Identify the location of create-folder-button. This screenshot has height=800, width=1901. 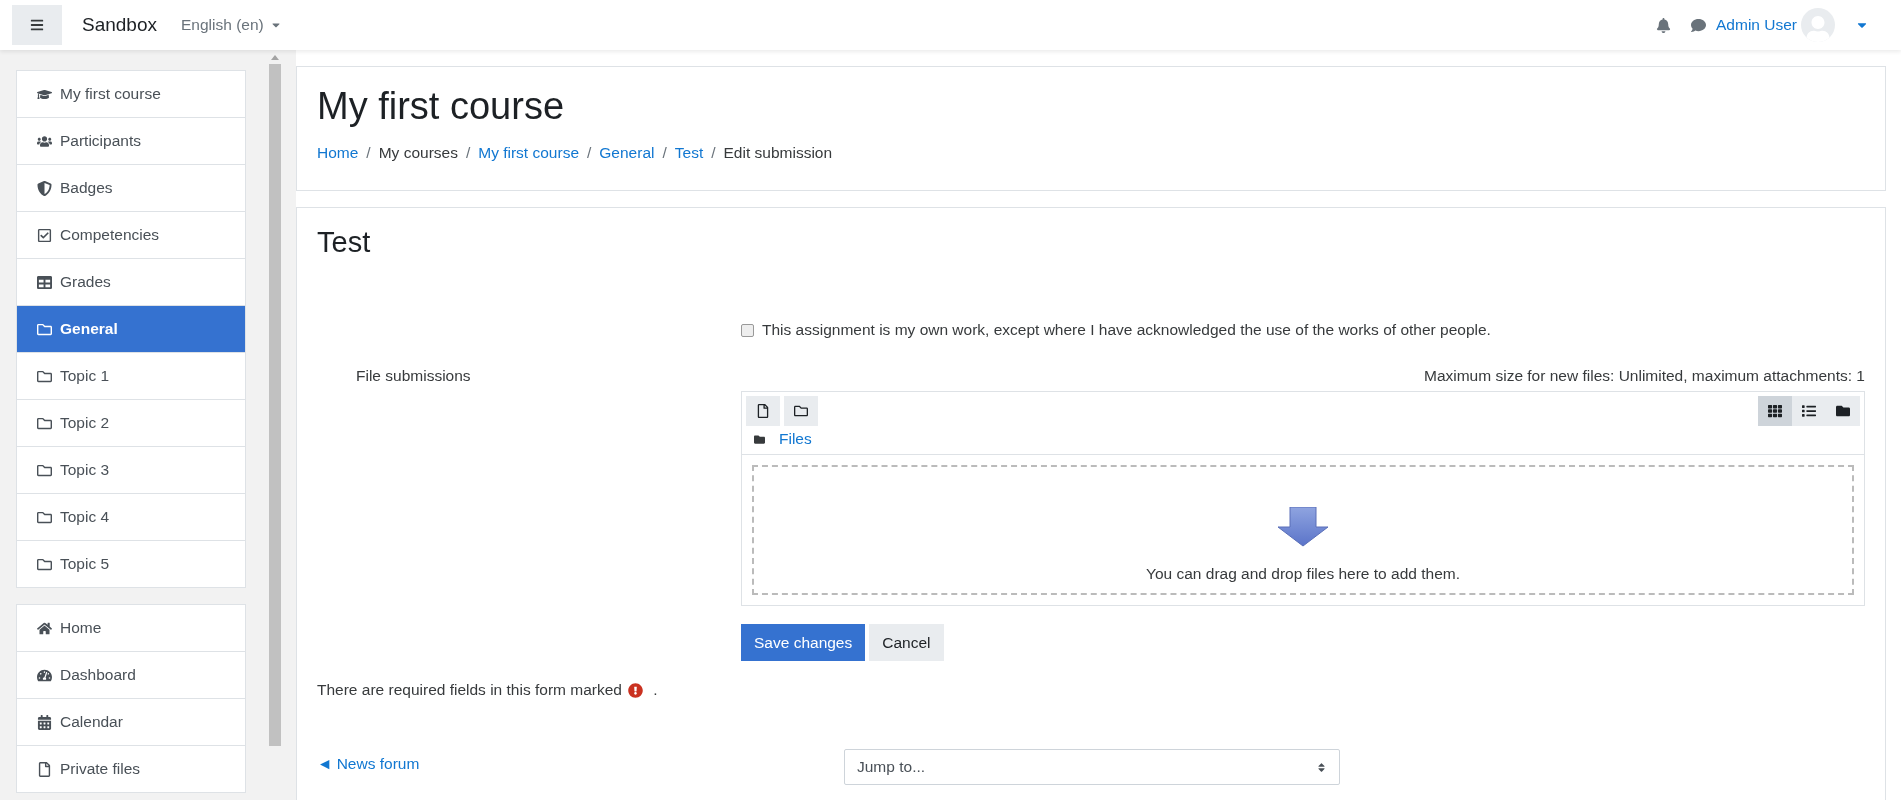
(801, 411).